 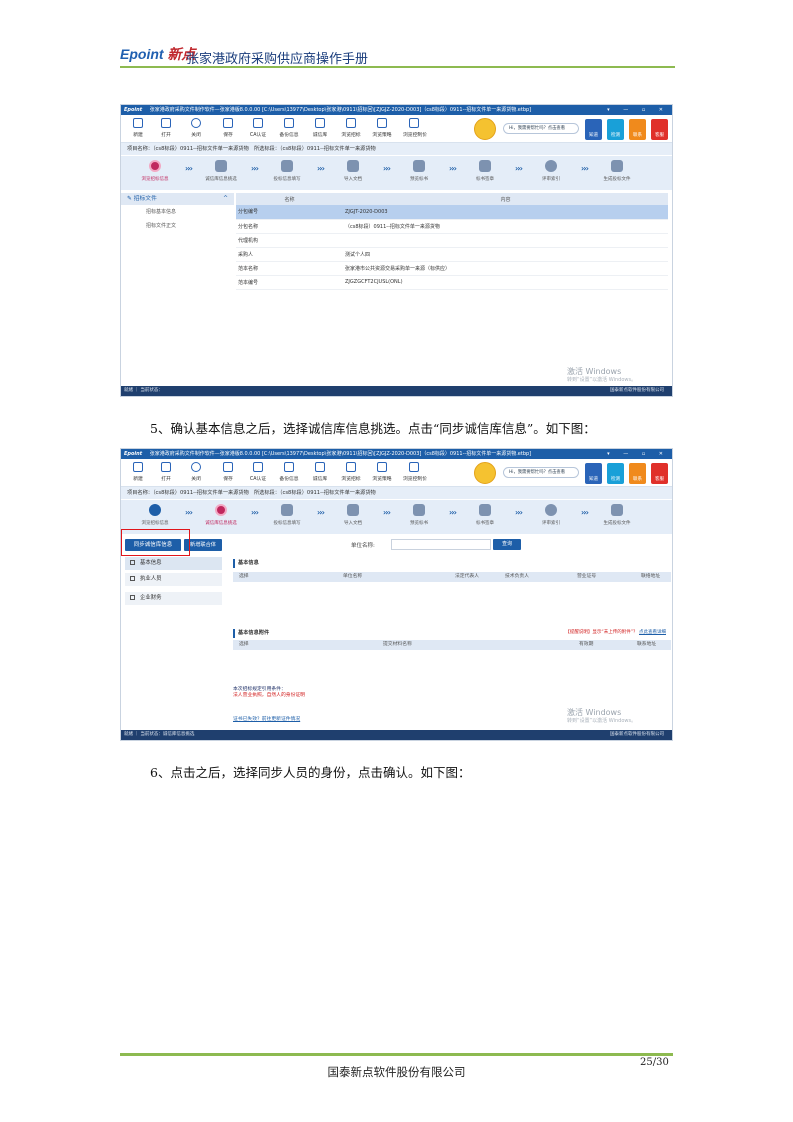 I want to click on shield-icon, so click(x=320, y=123).